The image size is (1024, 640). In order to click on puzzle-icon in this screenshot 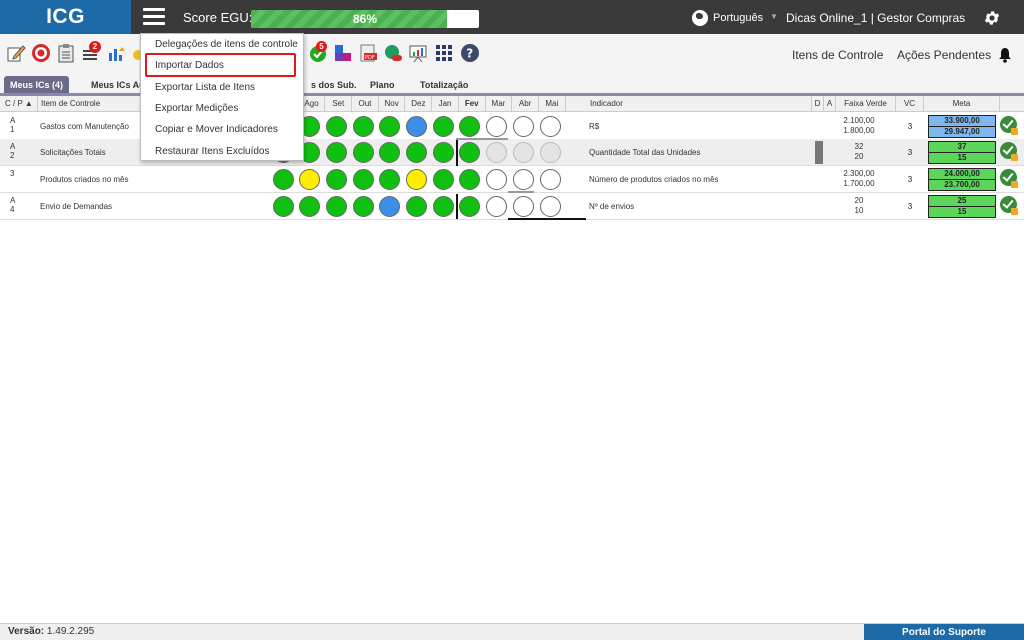, I will do `click(343, 53)`.